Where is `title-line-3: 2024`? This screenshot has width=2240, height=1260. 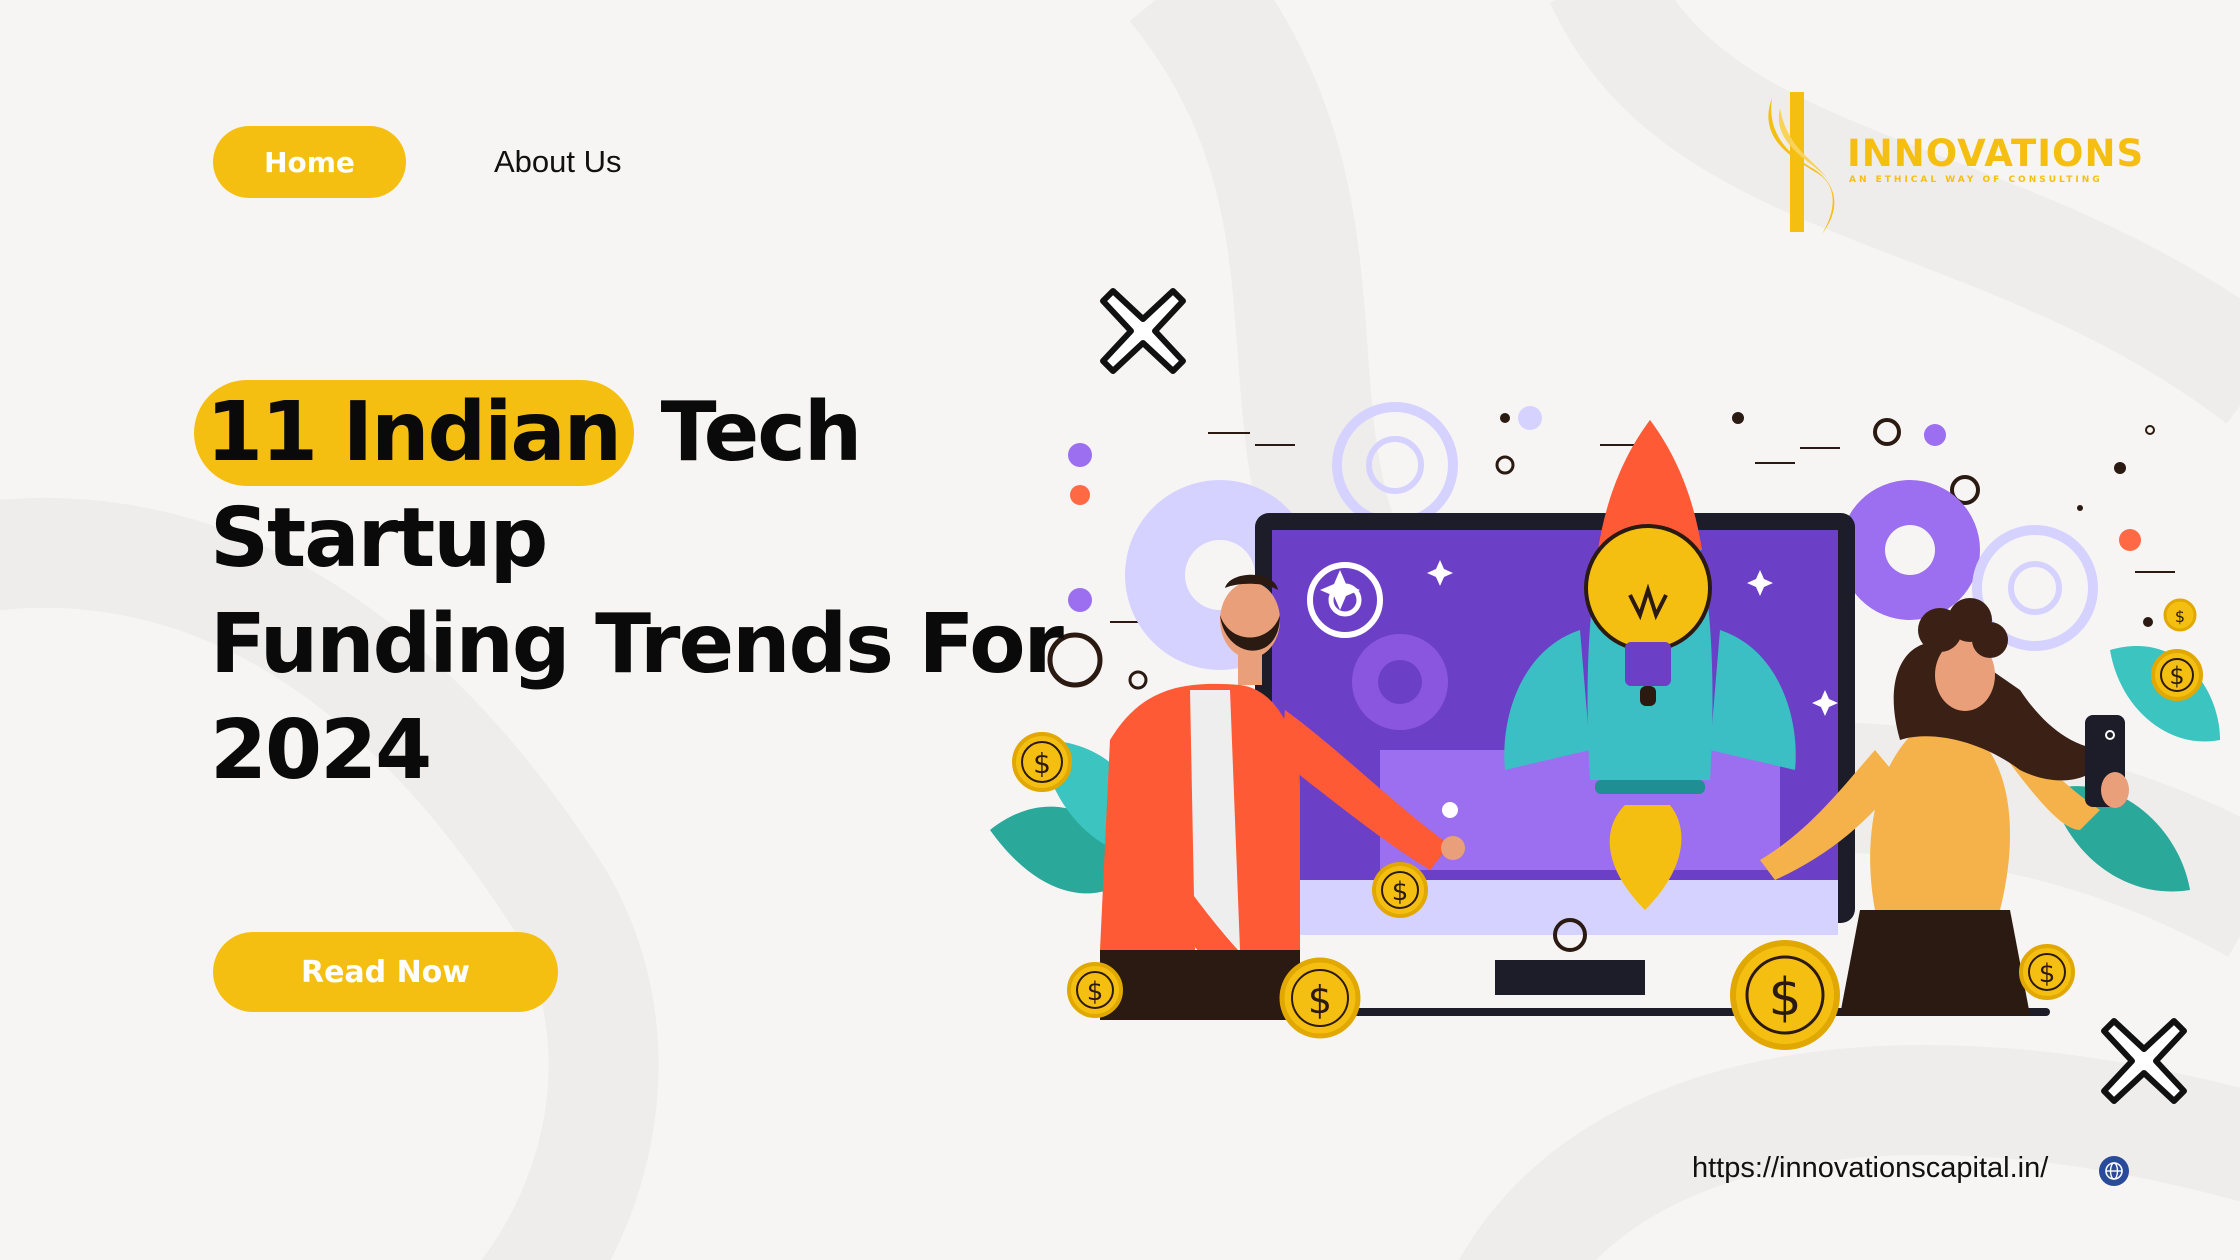
title-line-3: 2024 is located at coordinates (321, 750).